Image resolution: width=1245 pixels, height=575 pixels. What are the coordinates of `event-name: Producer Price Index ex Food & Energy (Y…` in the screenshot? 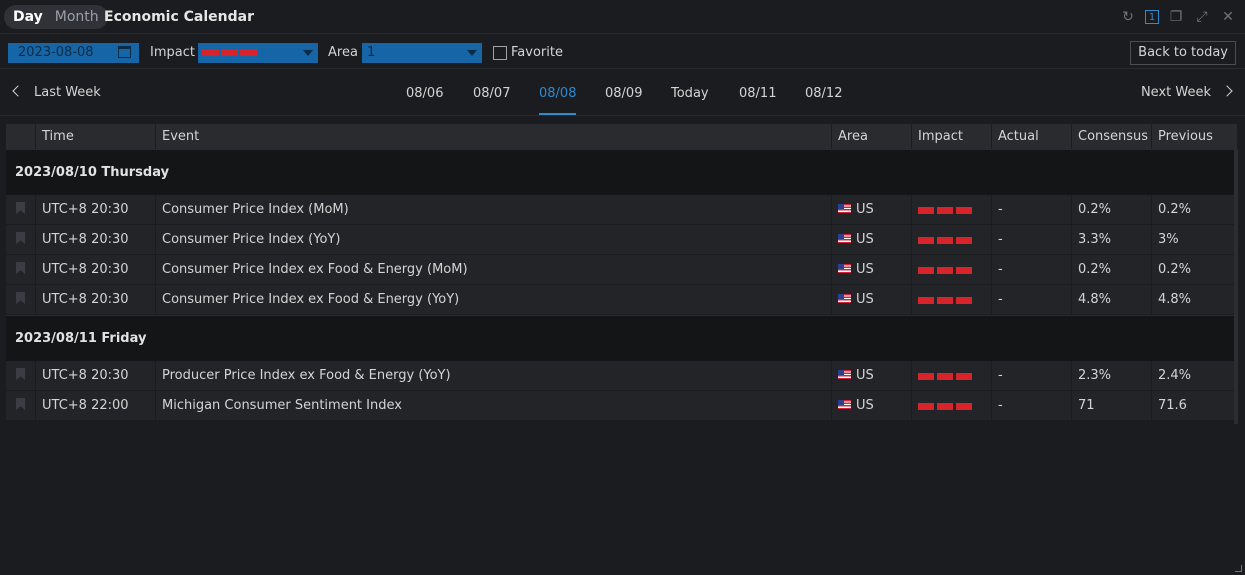 It's located at (494, 375).